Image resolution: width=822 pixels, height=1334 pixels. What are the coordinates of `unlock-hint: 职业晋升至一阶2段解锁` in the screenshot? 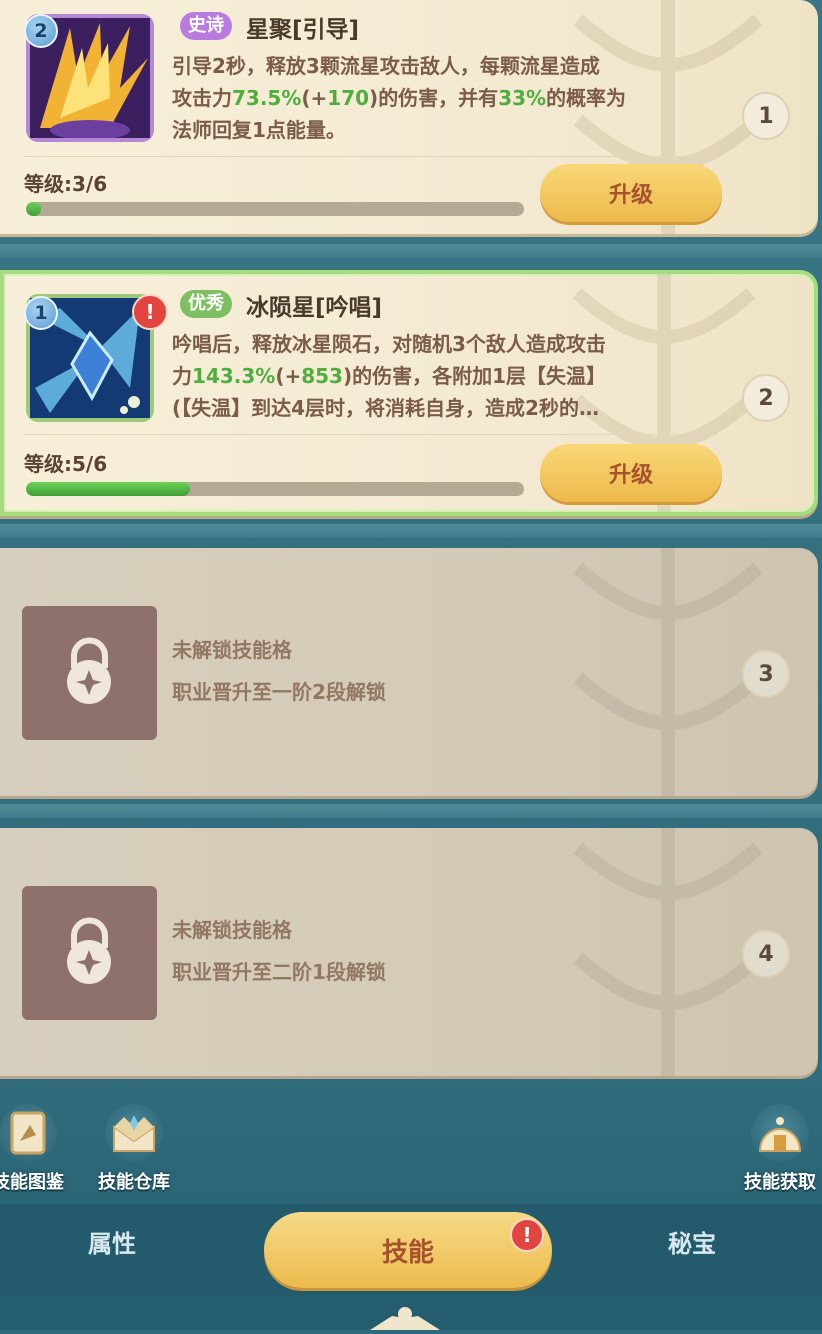 It's located at (279, 692).